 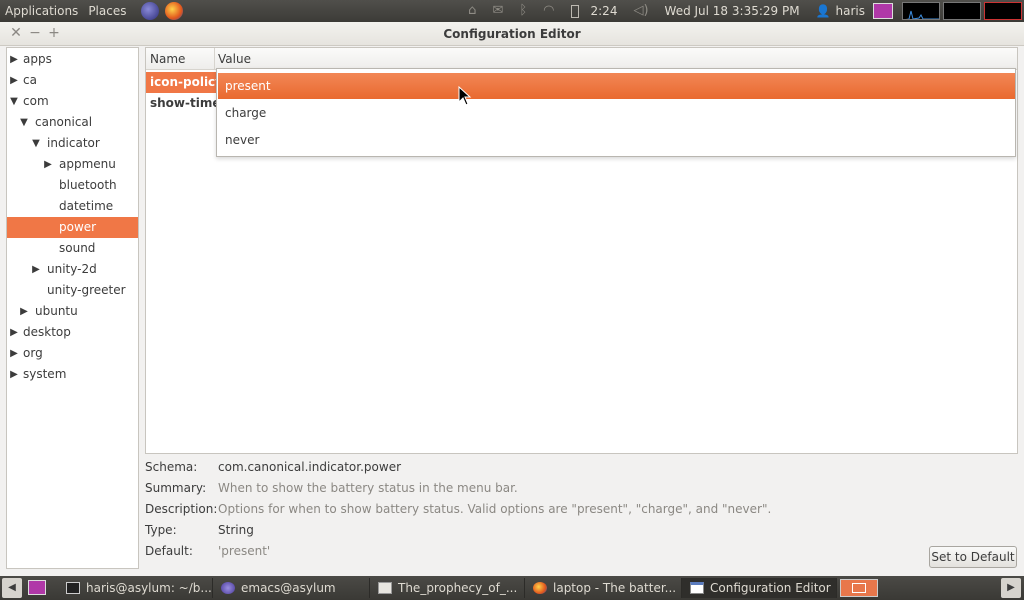 I want to click on column-header-name: Name, so click(x=167, y=59).